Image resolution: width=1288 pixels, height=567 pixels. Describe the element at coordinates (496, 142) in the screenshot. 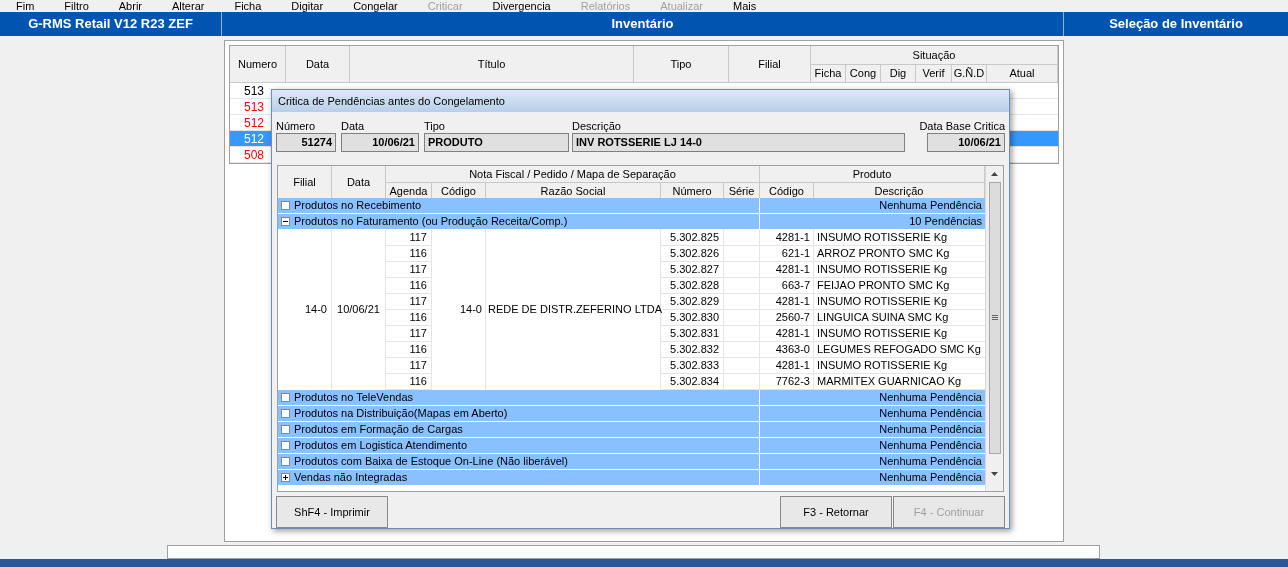

I see `readonly-field: PRODUTO` at that location.